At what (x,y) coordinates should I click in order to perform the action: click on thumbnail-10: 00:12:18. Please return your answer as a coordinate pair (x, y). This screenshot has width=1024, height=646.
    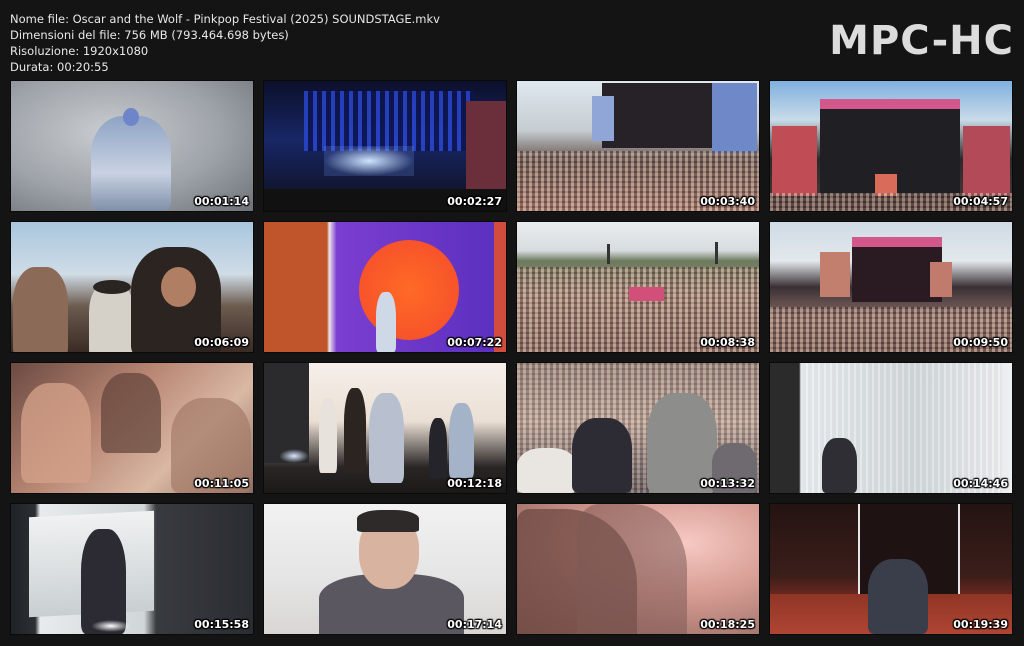
    Looking at the image, I should click on (385, 428).